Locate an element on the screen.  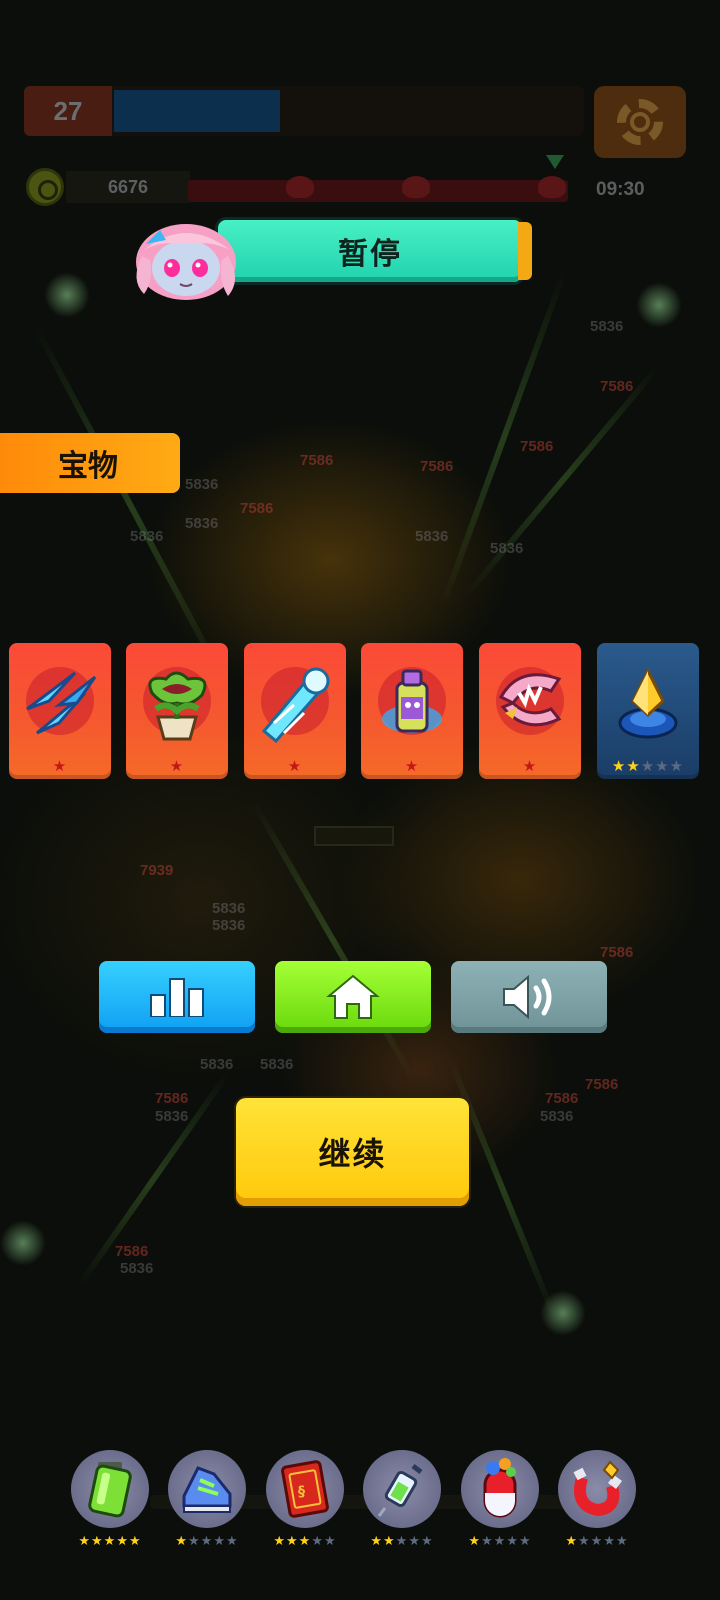
chomper-jaw-icon is located at coordinates (530, 701).